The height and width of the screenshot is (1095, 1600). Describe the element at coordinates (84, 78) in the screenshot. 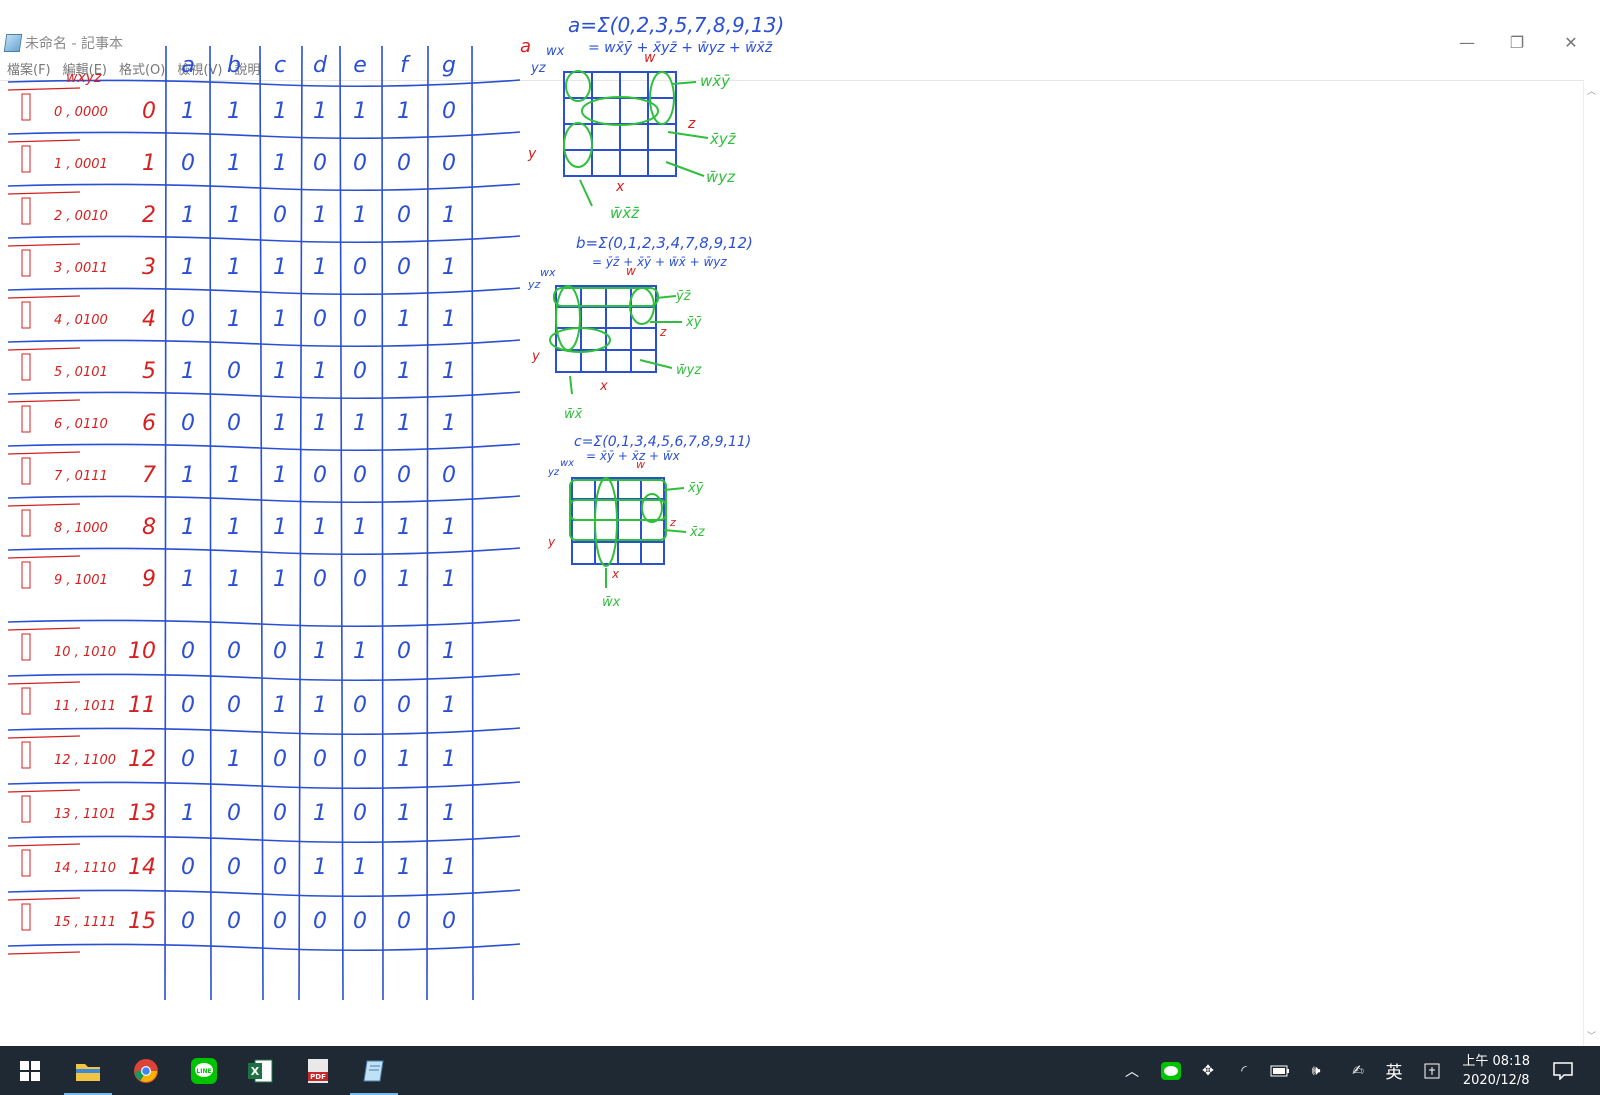

I see `table-header-inputs: wxyz` at that location.